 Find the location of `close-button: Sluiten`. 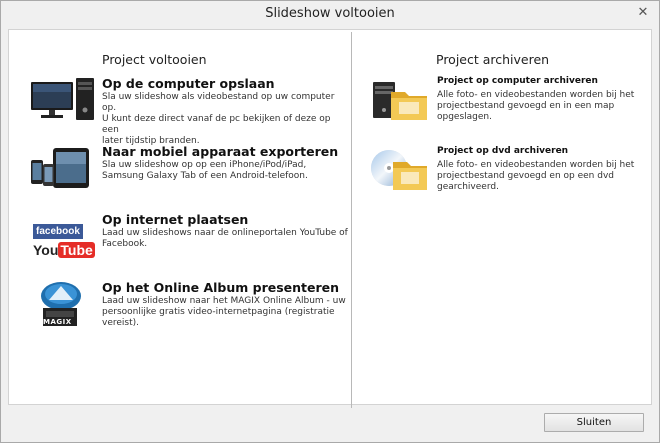

close-button: Sluiten is located at coordinates (594, 422).